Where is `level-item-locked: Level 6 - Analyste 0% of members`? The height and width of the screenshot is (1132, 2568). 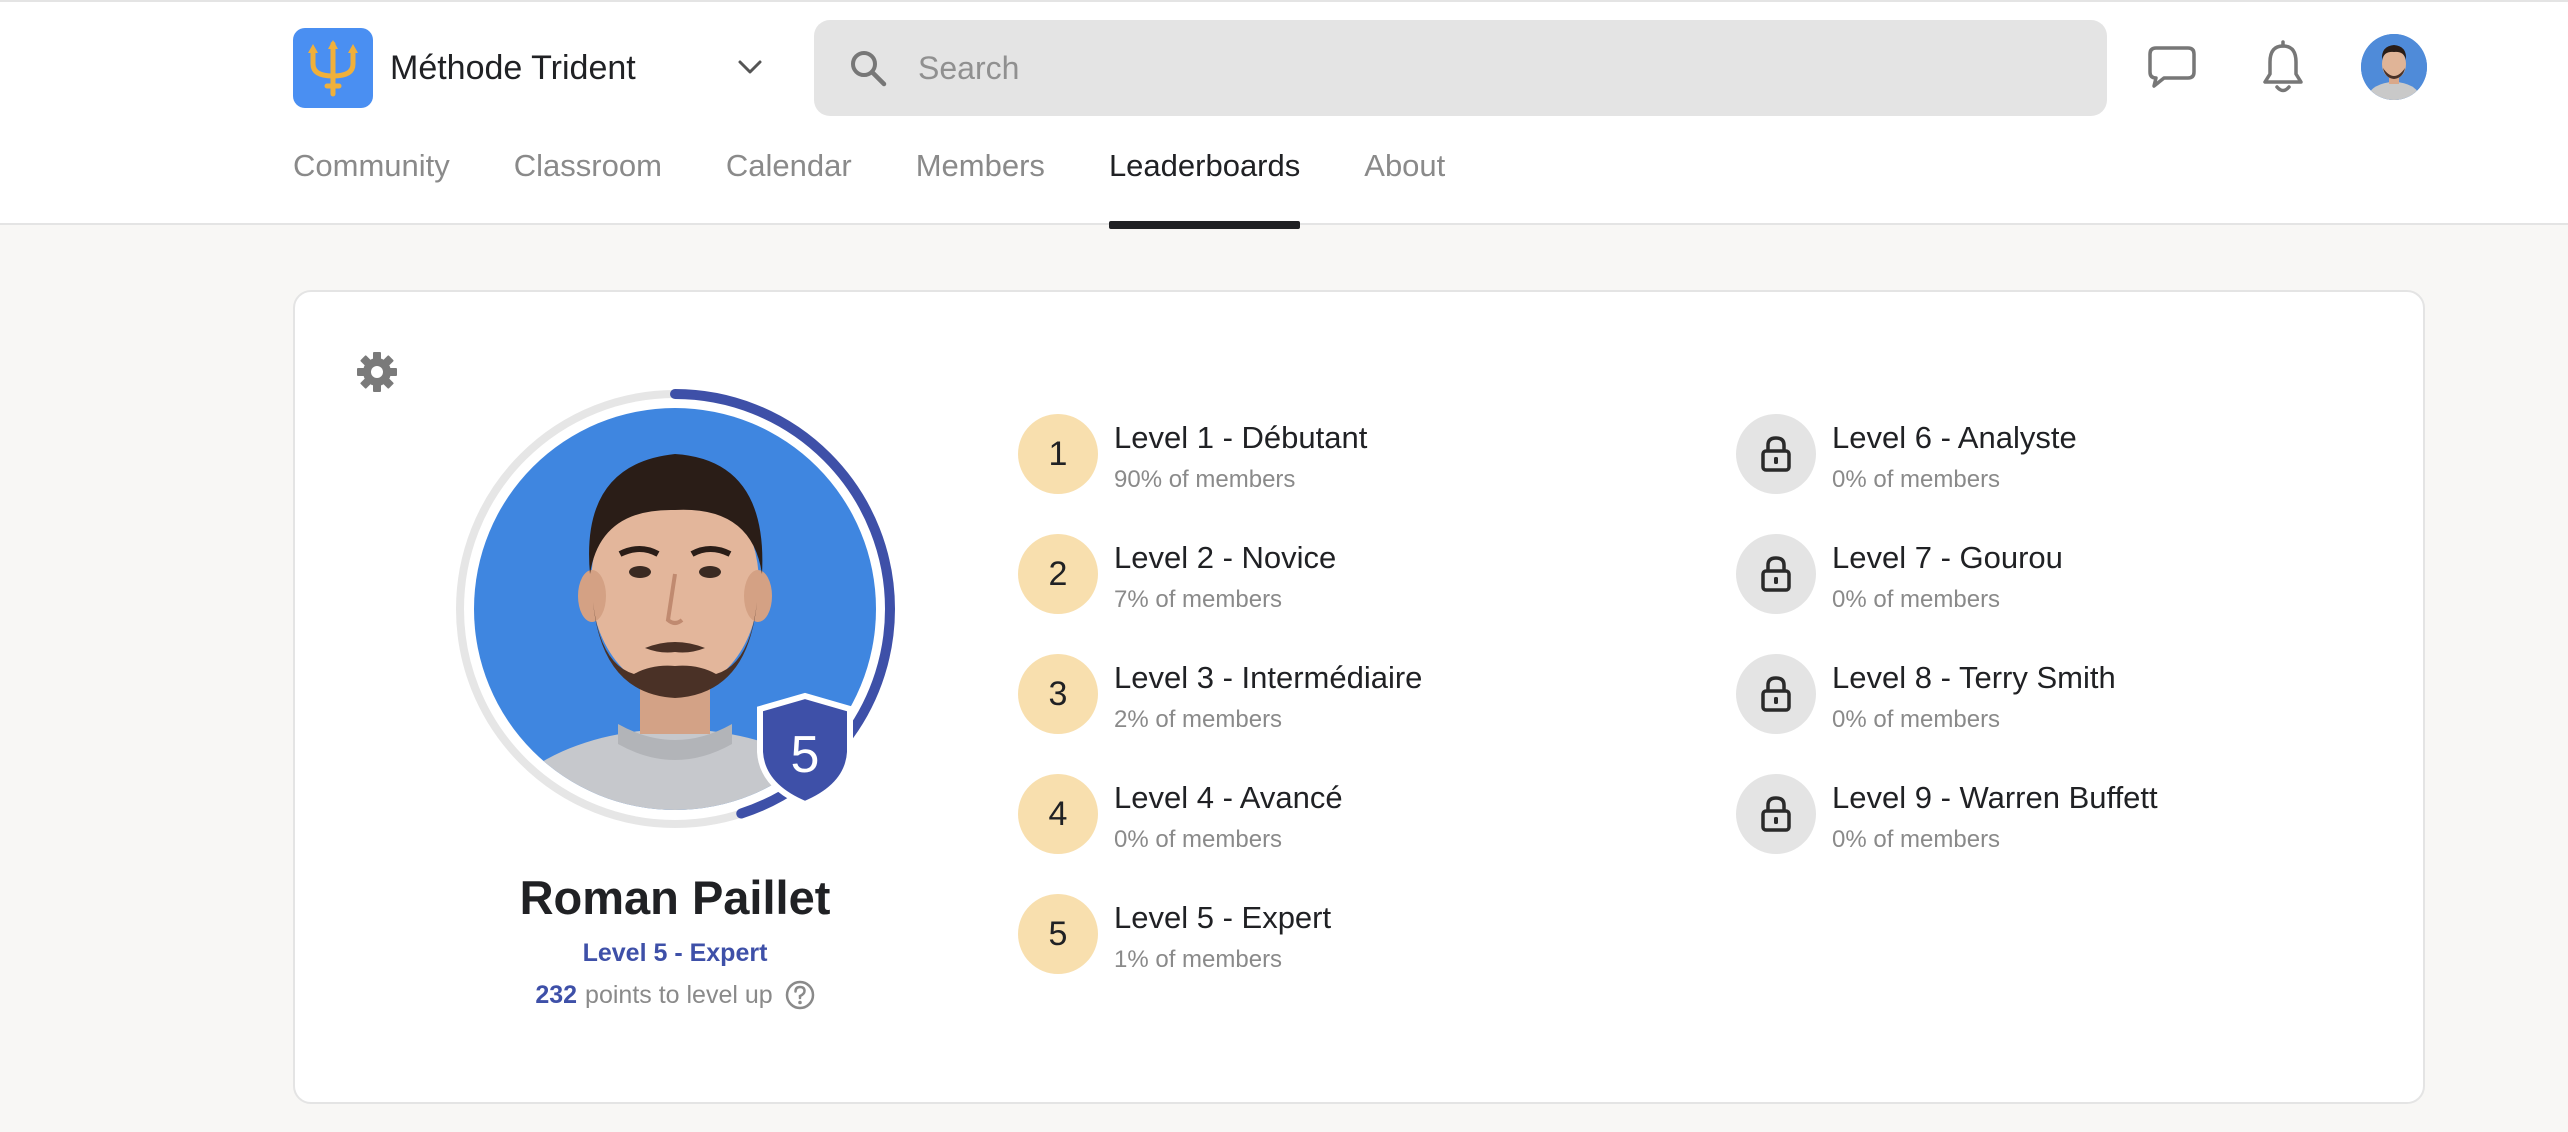
level-item-locked: Level 6 - Analyste 0% of members is located at coordinates (1906, 454).